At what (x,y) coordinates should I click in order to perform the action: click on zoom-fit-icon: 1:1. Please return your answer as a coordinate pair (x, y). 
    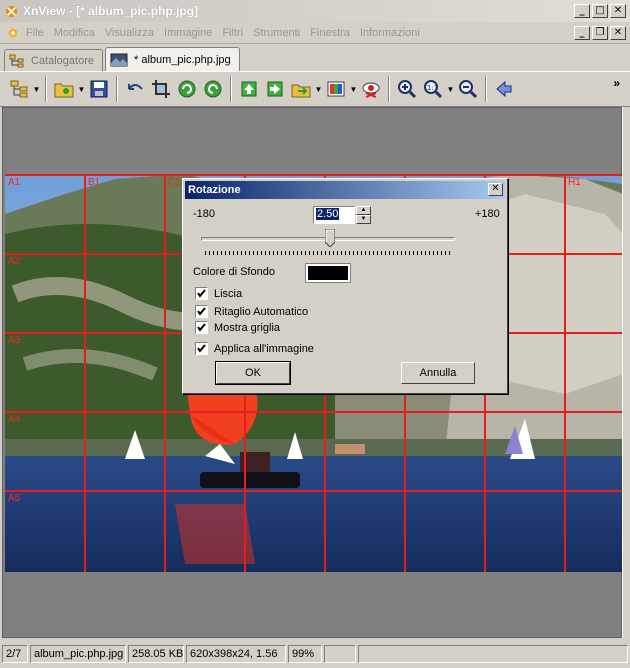
    Looking at the image, I should click on (433, 89).